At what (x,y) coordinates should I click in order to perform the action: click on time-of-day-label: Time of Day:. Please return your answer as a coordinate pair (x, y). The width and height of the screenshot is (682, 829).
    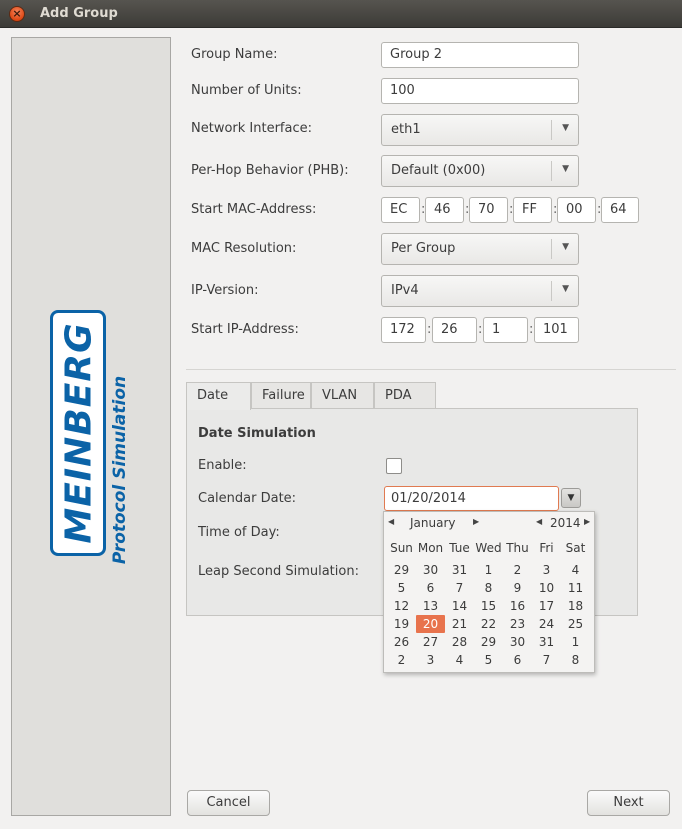
    Looking at the image, I should click on (239, 532).